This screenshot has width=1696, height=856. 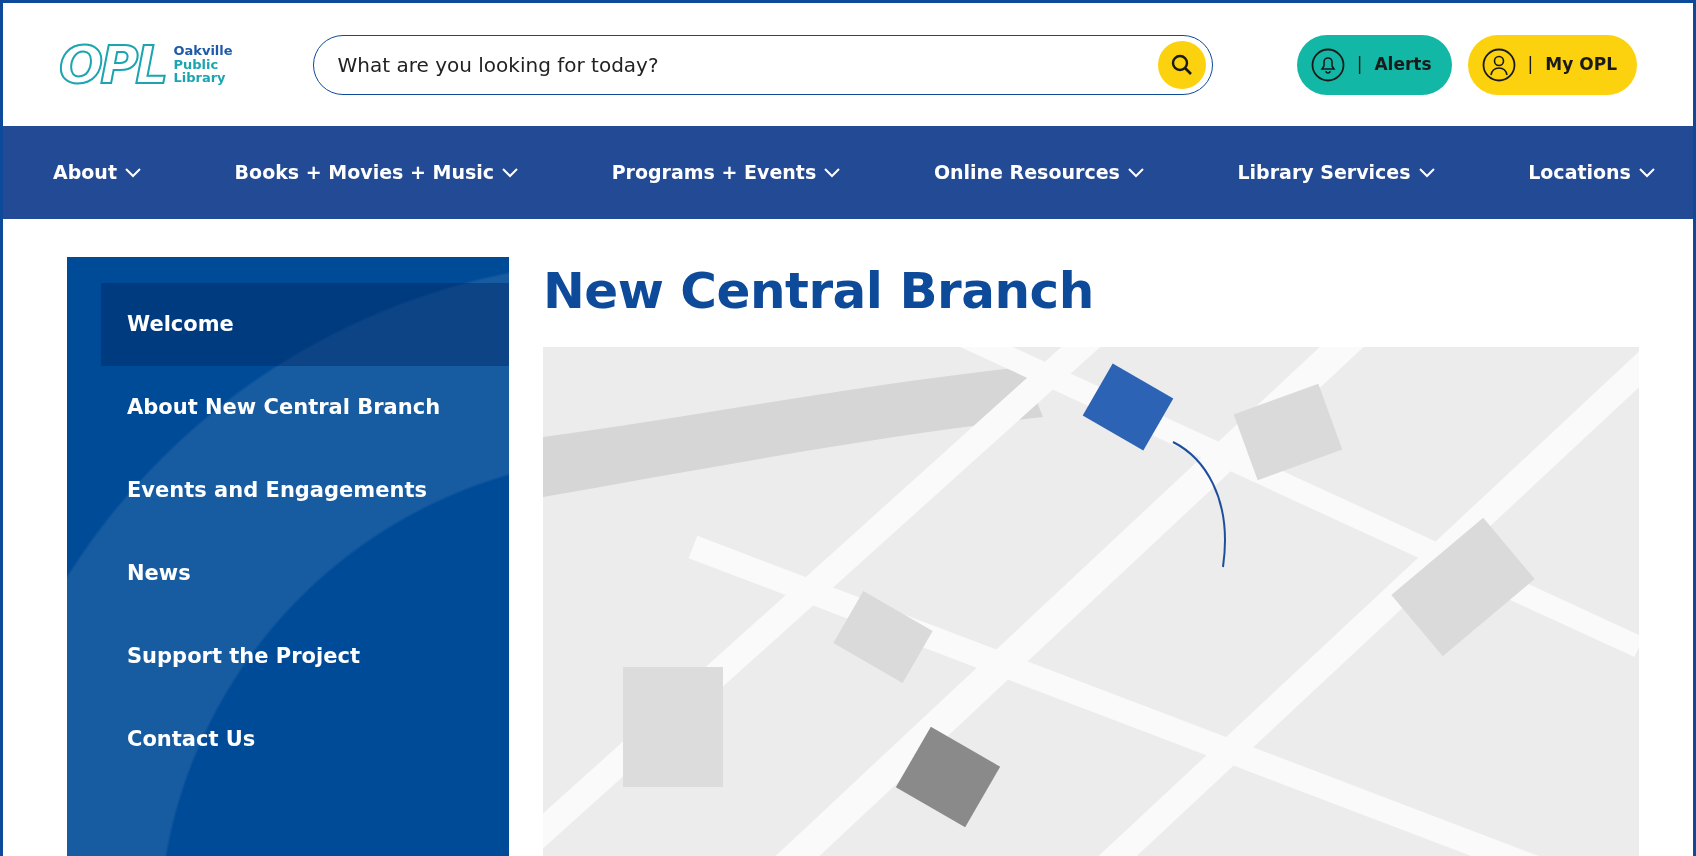 I want to click on nav-menu-item: Programs + Events, so click(x=726, y=172).